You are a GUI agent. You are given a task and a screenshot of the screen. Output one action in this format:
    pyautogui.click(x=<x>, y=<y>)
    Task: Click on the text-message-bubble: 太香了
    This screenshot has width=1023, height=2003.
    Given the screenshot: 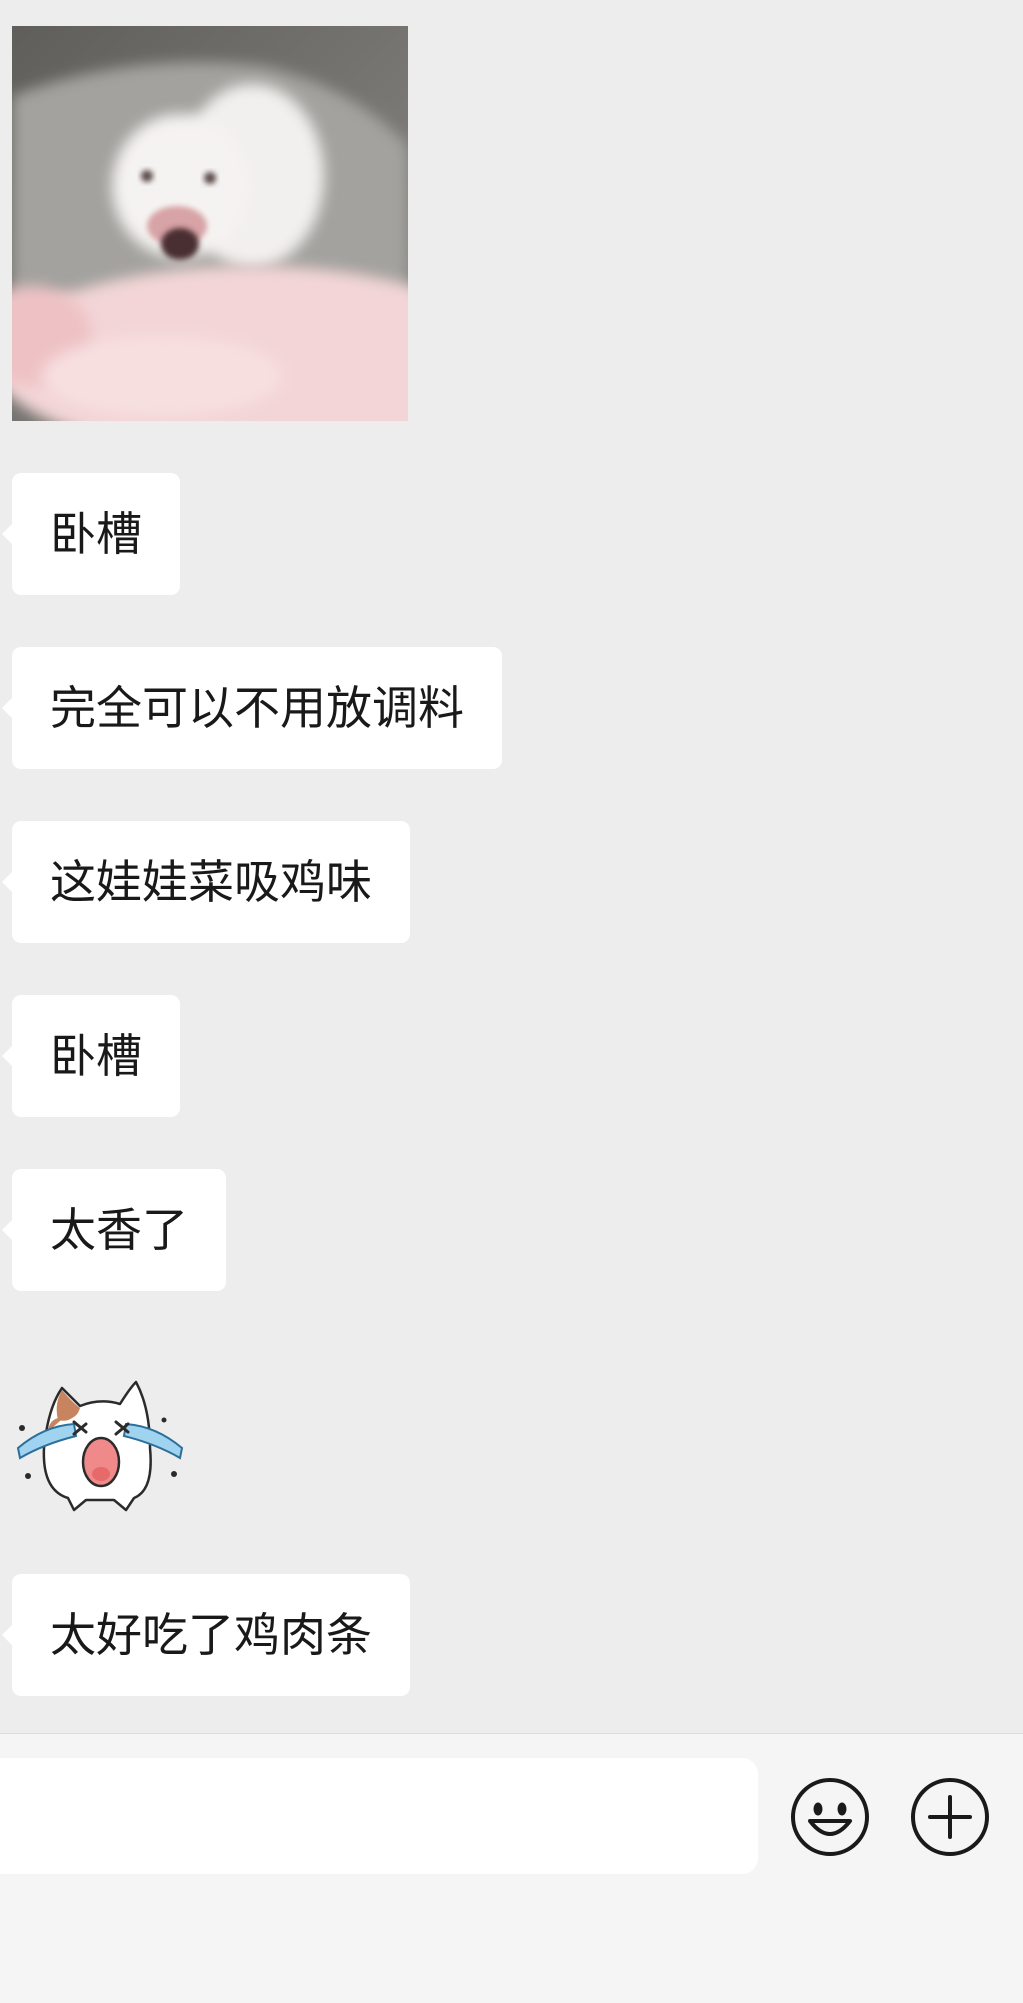 What is the action you would take?
    pyautogui.click(x=114, y=1230)
    